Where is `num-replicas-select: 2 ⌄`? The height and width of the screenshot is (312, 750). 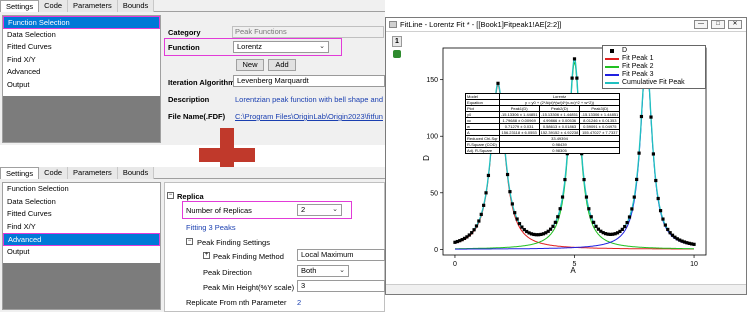
num-replicas-select: 2 ⌄ is located at coordinates (319, 210).